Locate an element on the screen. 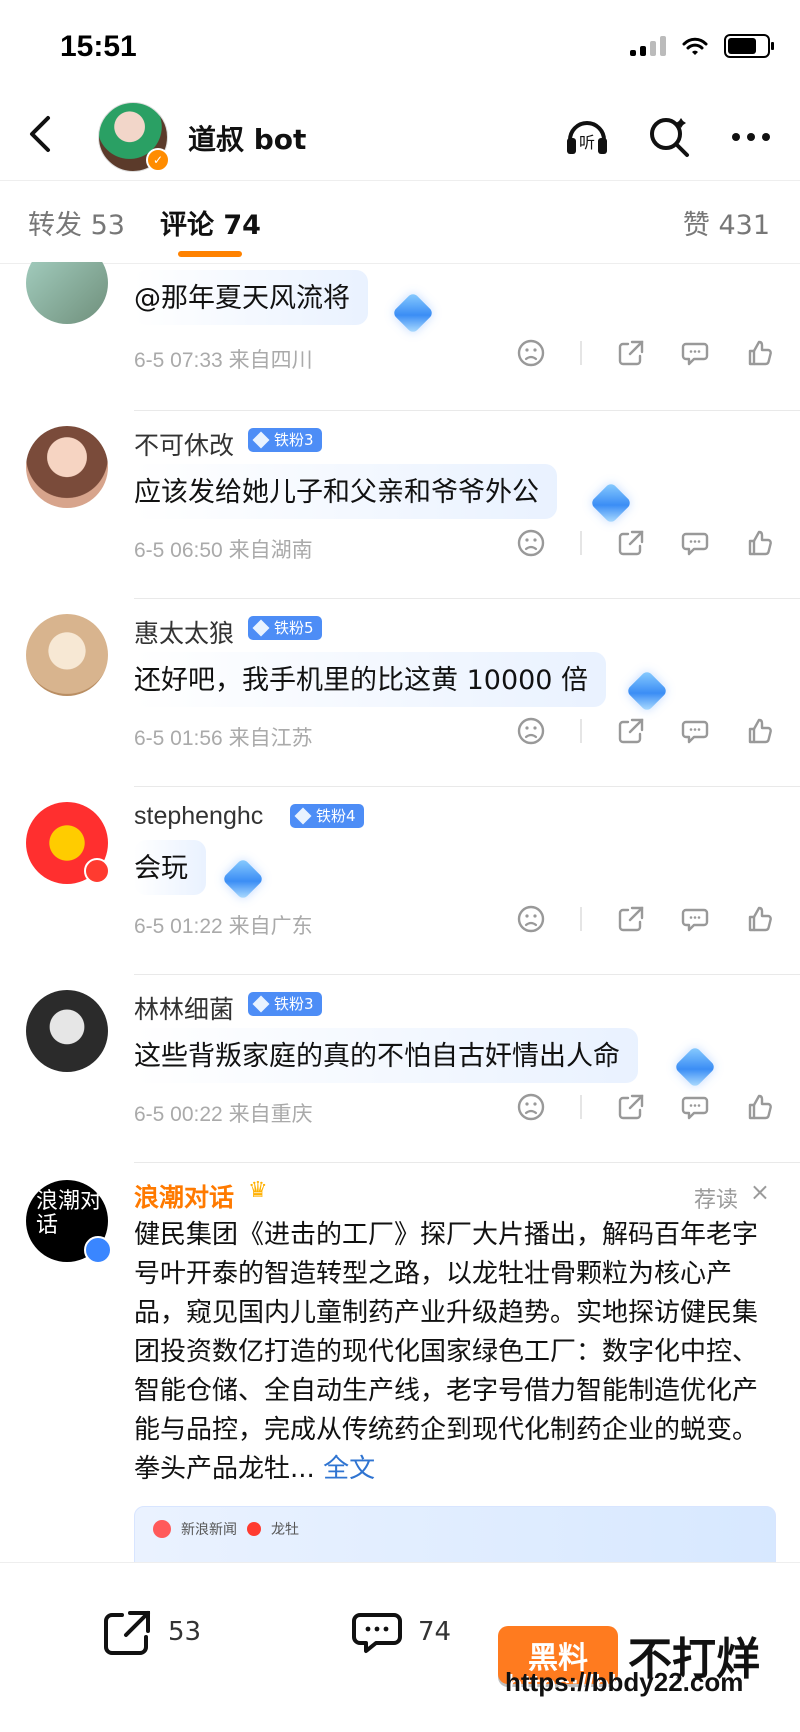 The height and width of the screenshot is (1732, 800). comment-text: 应该发给她儿子和父亲和爷爷外公 is located at coordinates (345, 491).